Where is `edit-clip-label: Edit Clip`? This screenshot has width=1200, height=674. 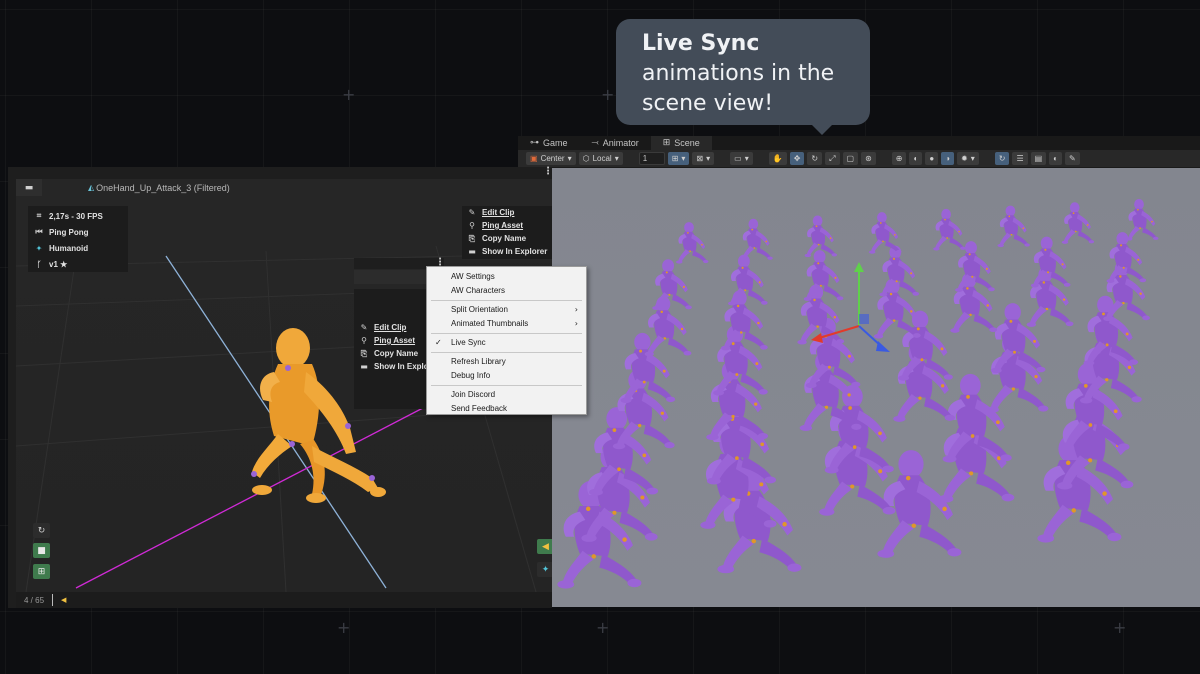 edit-clip-label: Edit Clip is located at coordinates (498, 212).